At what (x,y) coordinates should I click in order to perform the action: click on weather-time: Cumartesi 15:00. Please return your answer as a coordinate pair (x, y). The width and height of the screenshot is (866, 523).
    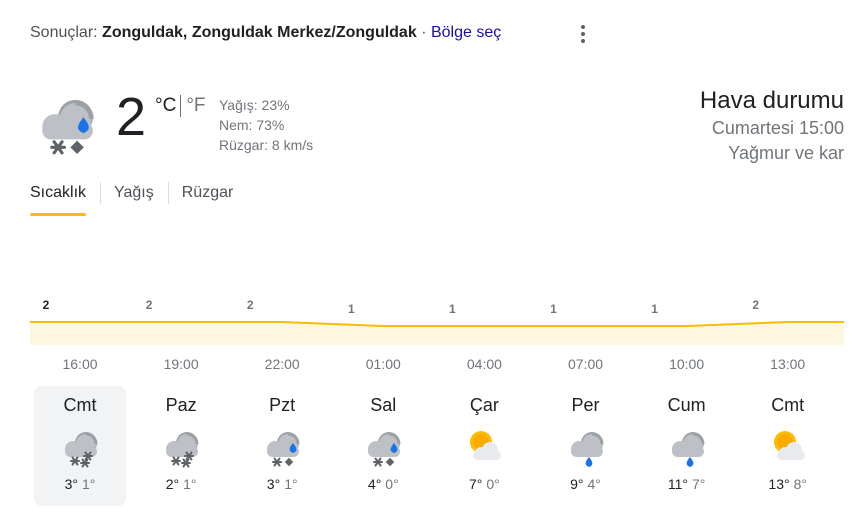
    Looking at the image, I should click on (777, 128).